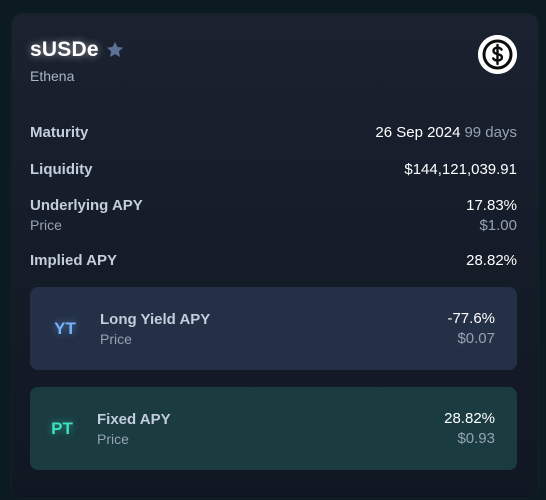 The width and height of the screenshot is (546, 500). I want to click on underlying-apy-row: Underlying APY Price 17.83% $1.00, so click(273, 215).